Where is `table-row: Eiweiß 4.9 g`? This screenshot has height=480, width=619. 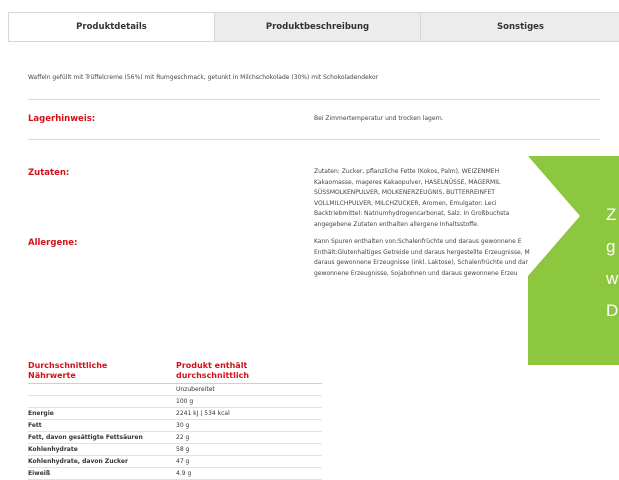
table-row: Eiweiß 4.9 g is located at coordinates (175, 473).